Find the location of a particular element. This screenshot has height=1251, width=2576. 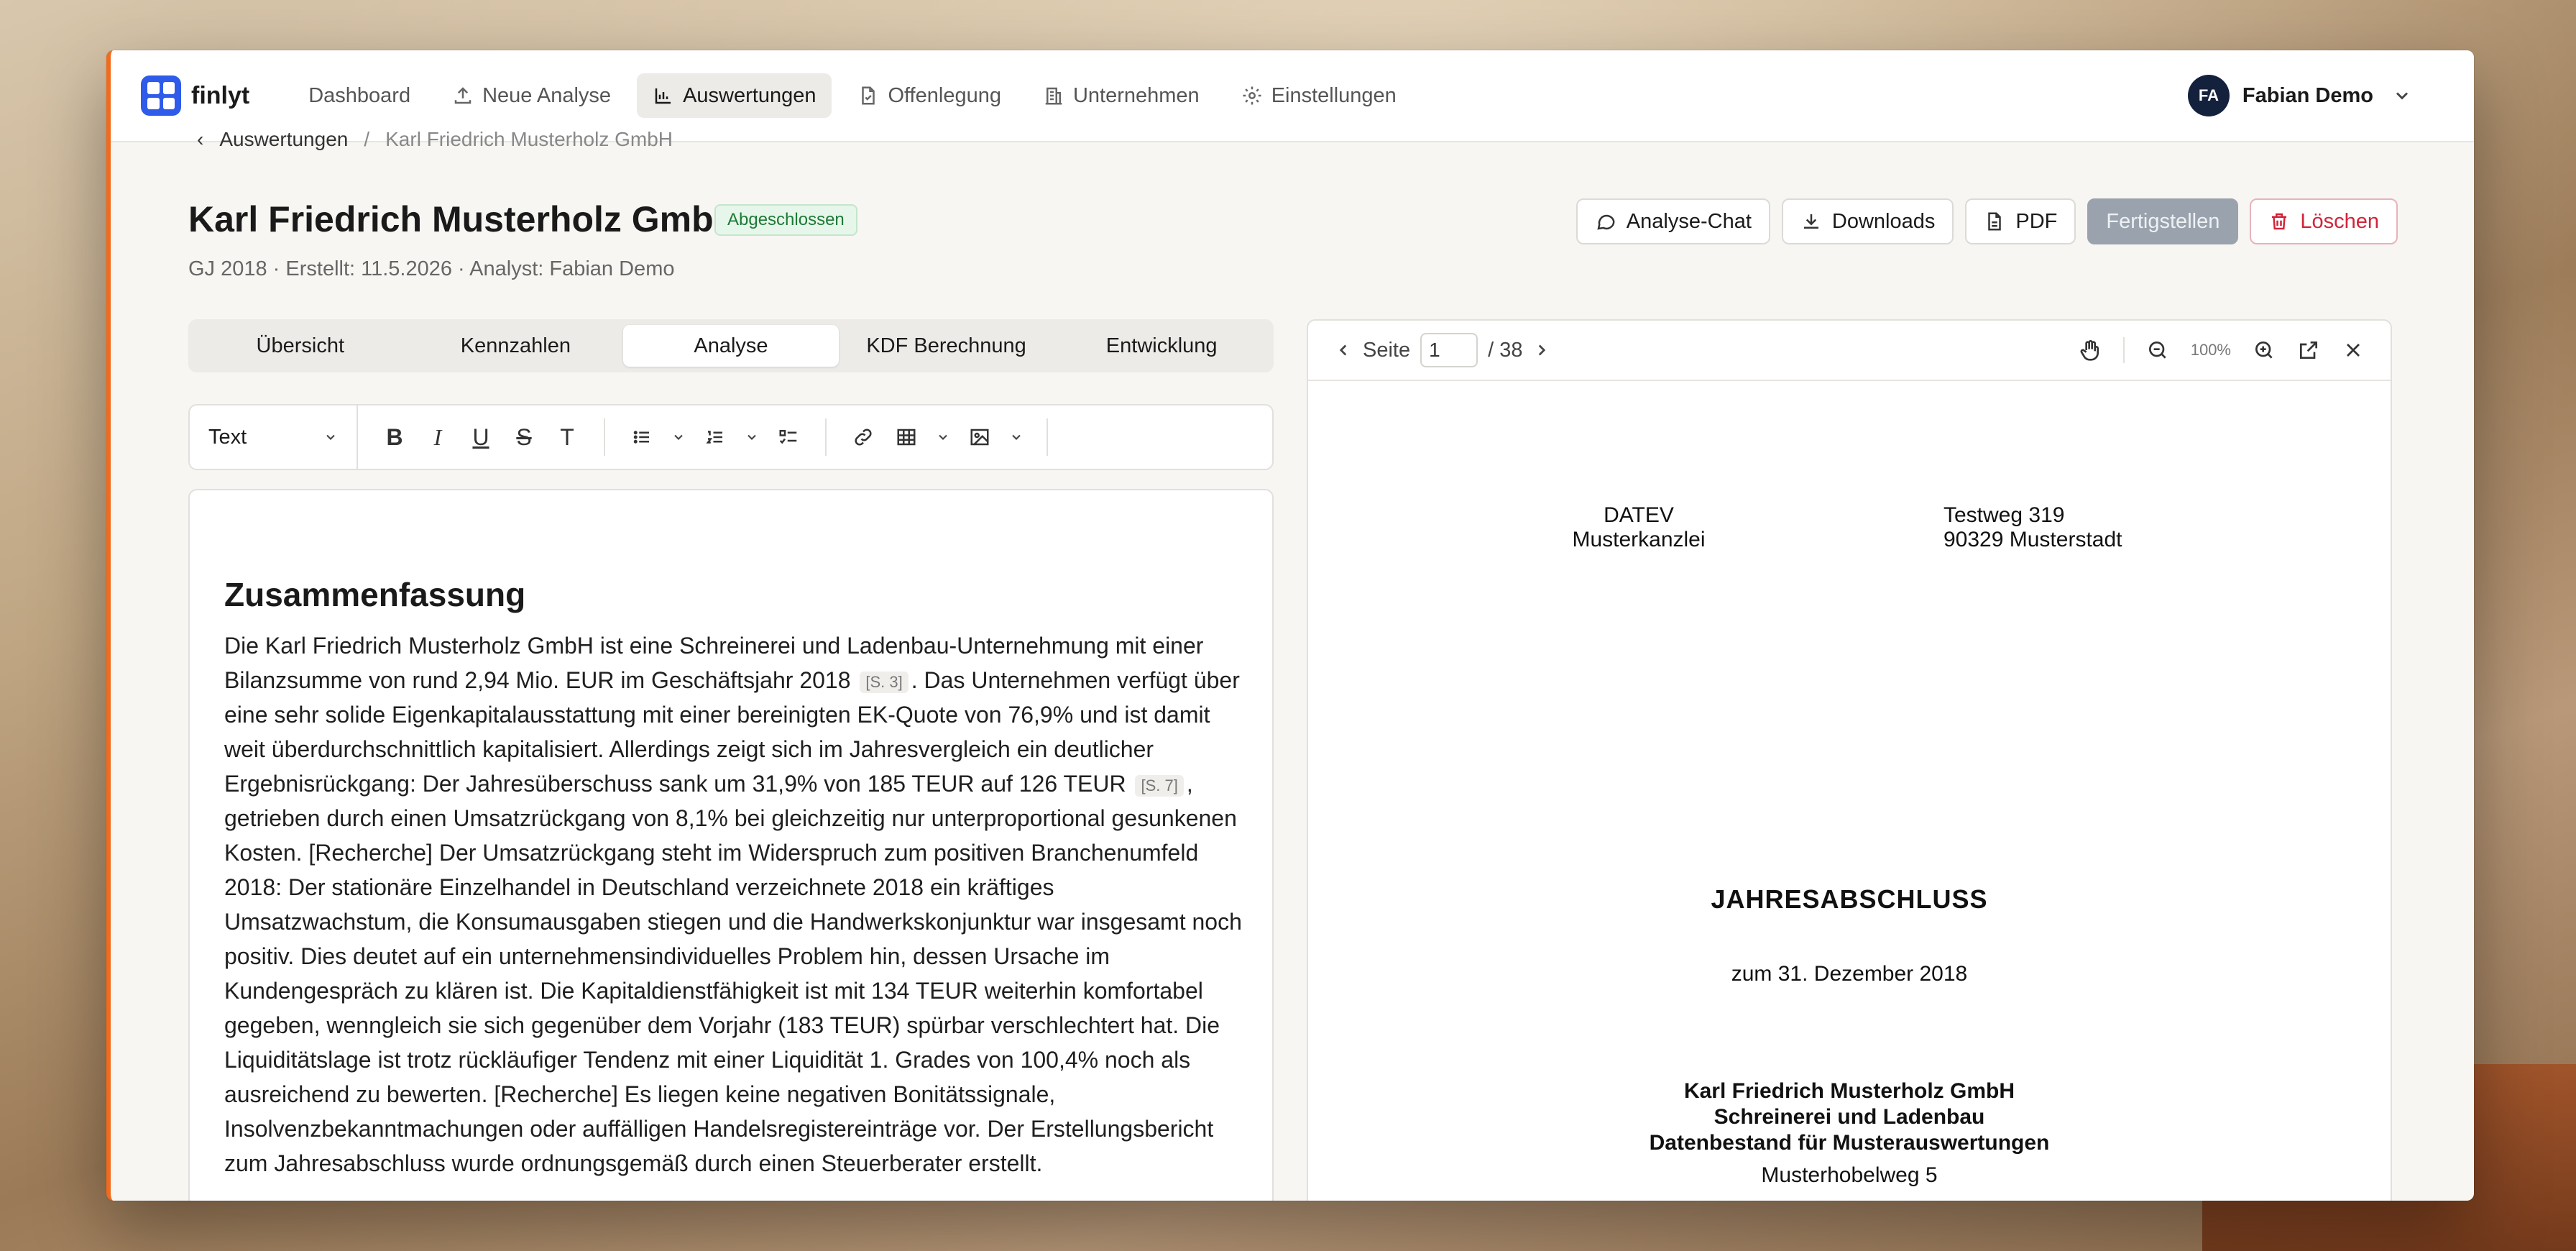

breadcrumb-current: Karl Friedrich Musterholz GmbH is located at coordinates (529, 139).